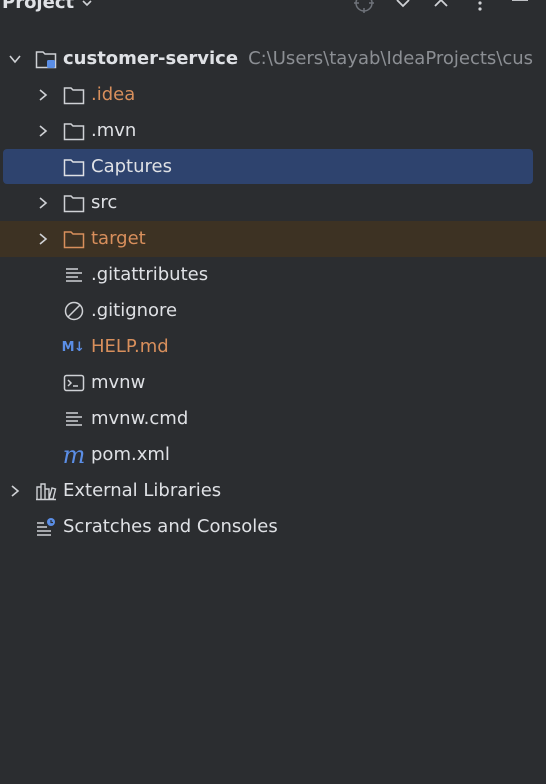 Image resolution: width=546 pixels, height=784 pixels. Describe the element at coordinates (118, 238) in the screenshot. I see `tree-item-label: target` at that location.